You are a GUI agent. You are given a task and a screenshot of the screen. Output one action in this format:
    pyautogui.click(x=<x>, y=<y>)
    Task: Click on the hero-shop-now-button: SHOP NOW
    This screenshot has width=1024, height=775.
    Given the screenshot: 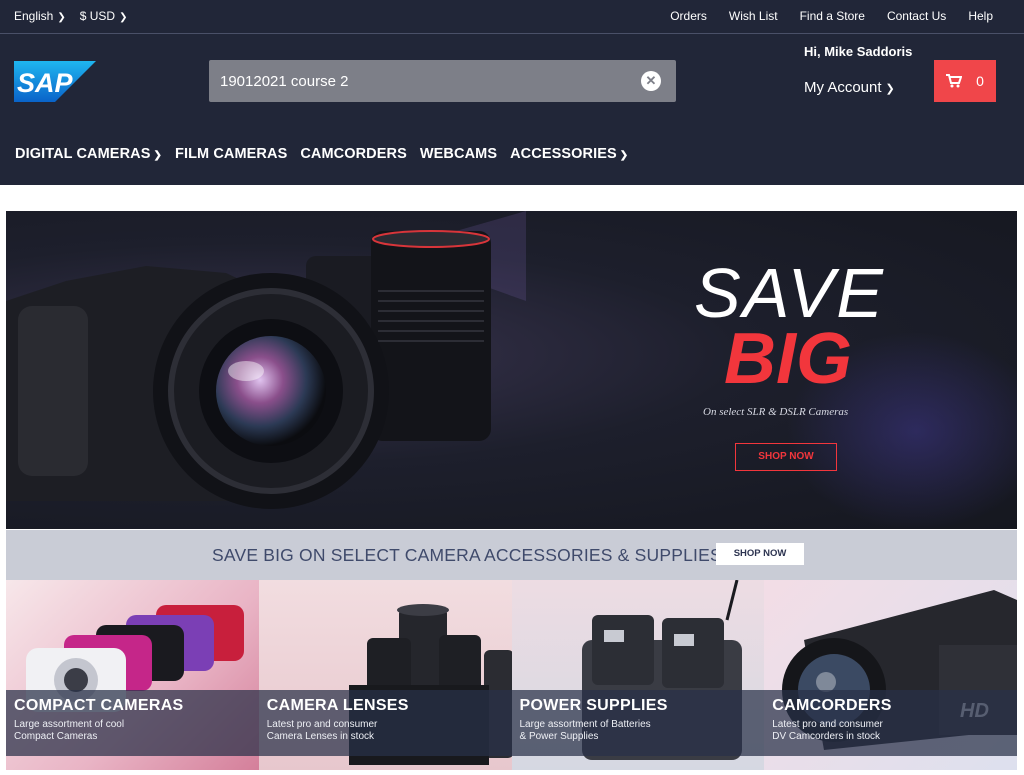 What is the action you would take?
    pyautogui.click(x=786, y=457)
    